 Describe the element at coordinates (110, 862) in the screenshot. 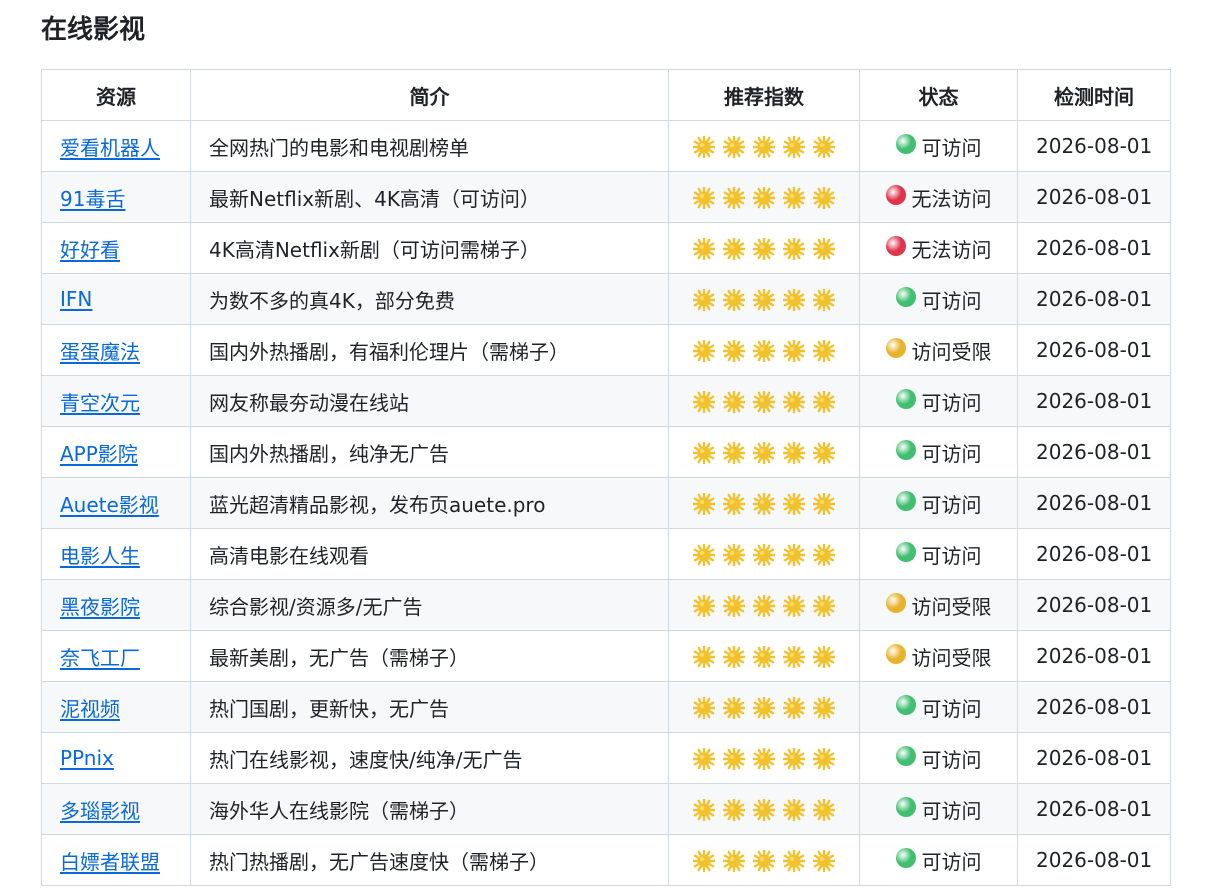

I see `resource-link: 白嫖者联盟` at that location.